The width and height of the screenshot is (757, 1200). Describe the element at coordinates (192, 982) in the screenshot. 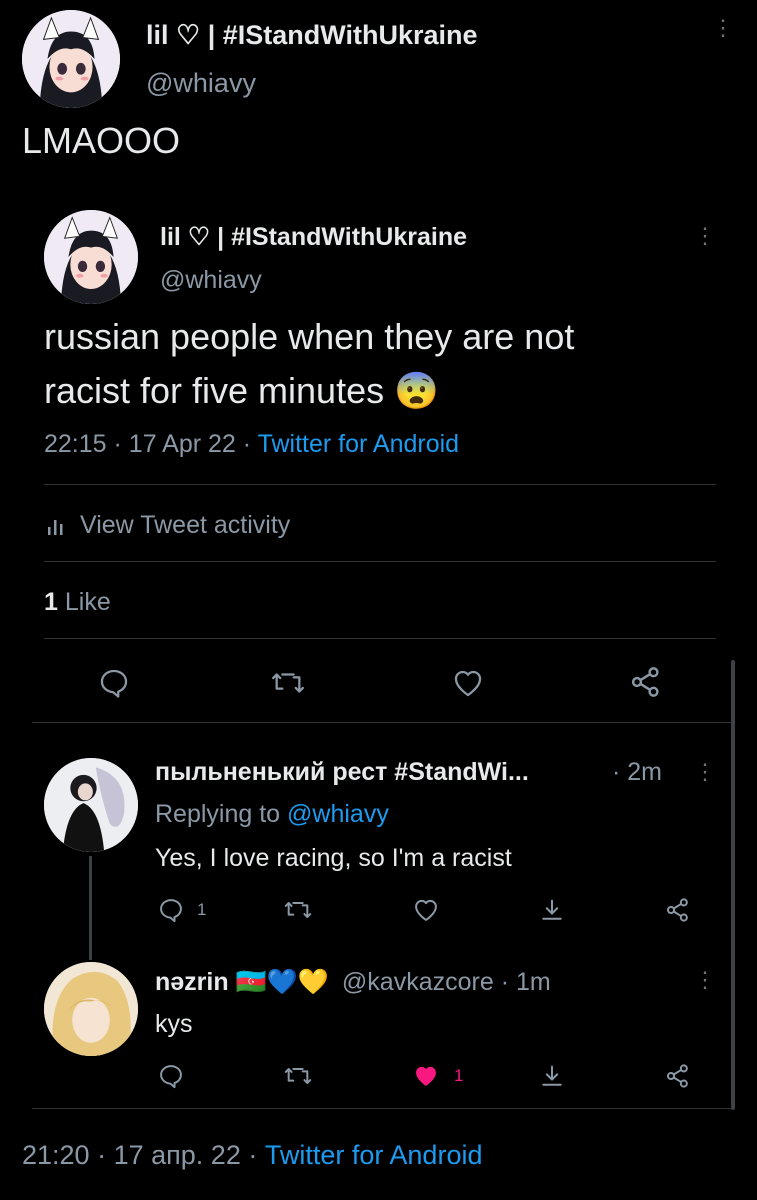

I see `reply-2-display-name: nəzrin` at that location.